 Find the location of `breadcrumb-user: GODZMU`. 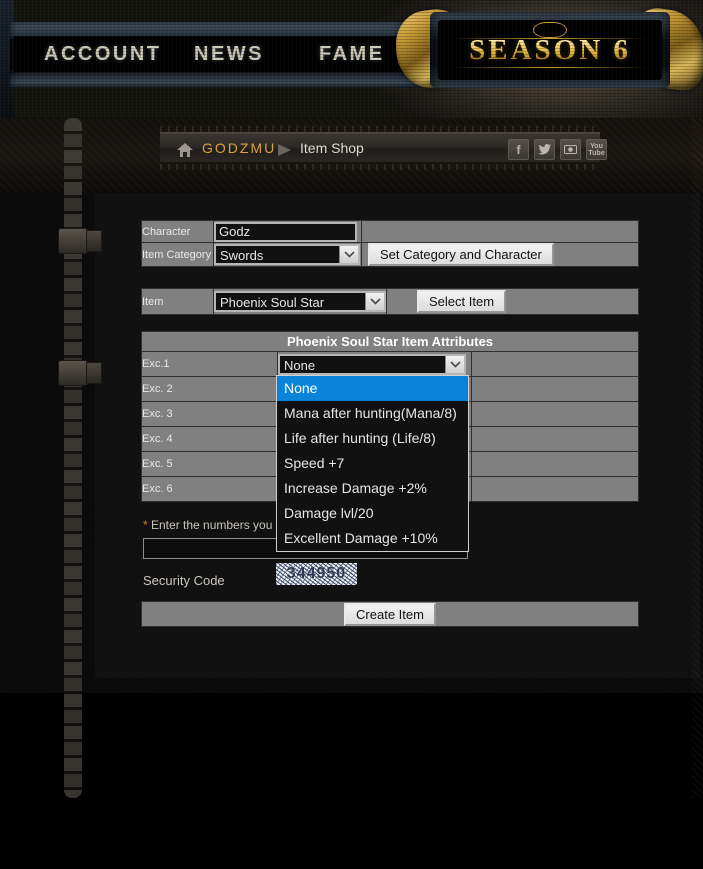

breadcrumb-user: GODZMU is located at coordinates (239, 148).